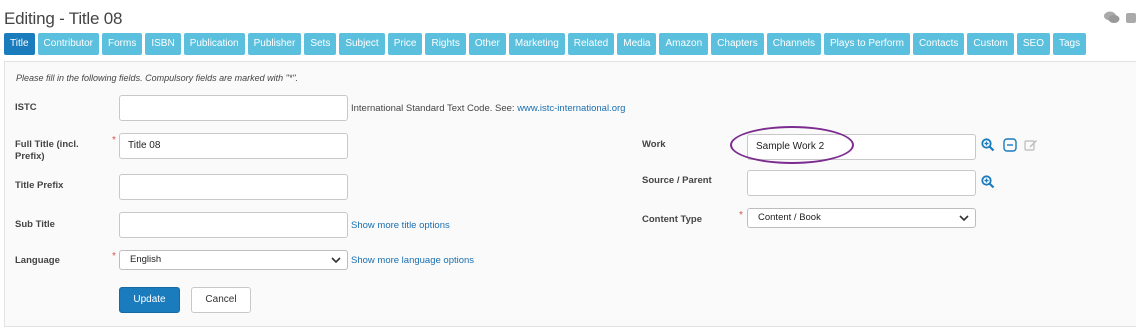 The height and width of the screenshot is (327, 1136). What do you see at coordinates (571, 108) in the screenshot?
I see `istc-link: www.istc-international.org` at bounding box center [571, 108].